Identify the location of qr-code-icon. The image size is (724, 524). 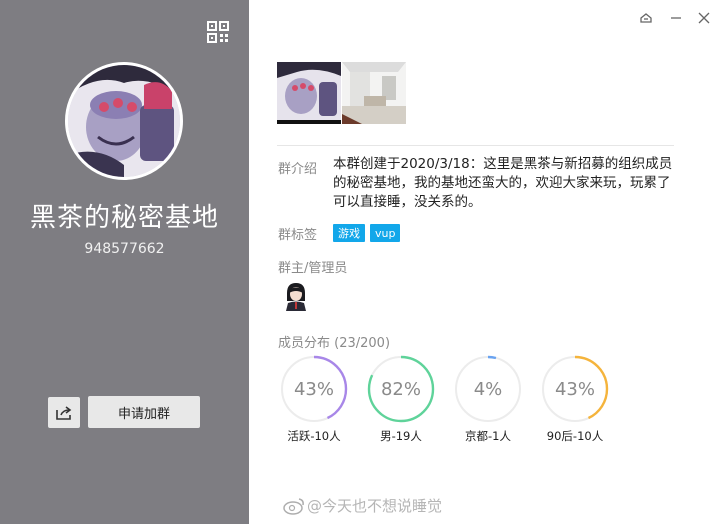
(218, 32).